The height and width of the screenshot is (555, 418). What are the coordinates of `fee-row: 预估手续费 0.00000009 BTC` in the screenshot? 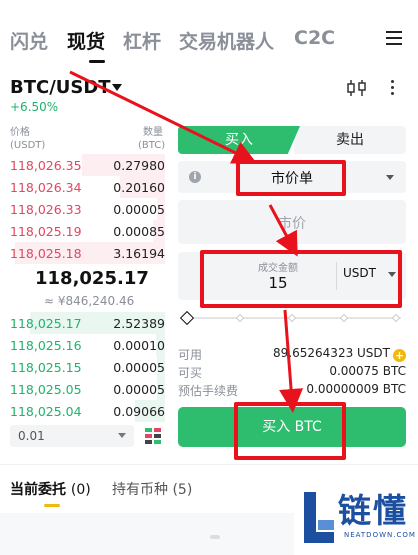 It's located at (292, 390).